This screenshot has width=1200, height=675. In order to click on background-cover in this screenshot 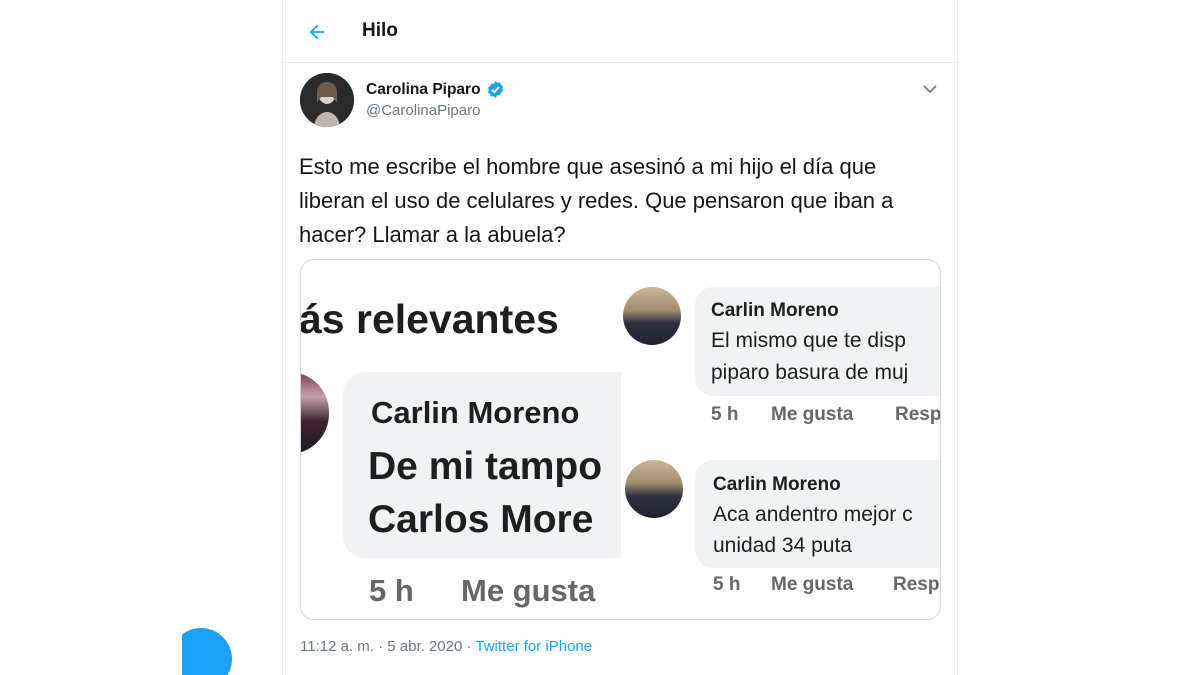, I will do `click(161, 647)`.